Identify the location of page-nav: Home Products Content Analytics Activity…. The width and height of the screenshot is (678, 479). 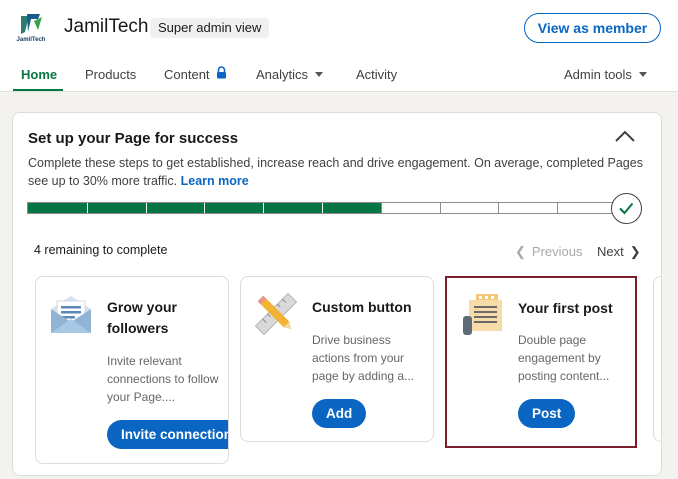
(339, 76).